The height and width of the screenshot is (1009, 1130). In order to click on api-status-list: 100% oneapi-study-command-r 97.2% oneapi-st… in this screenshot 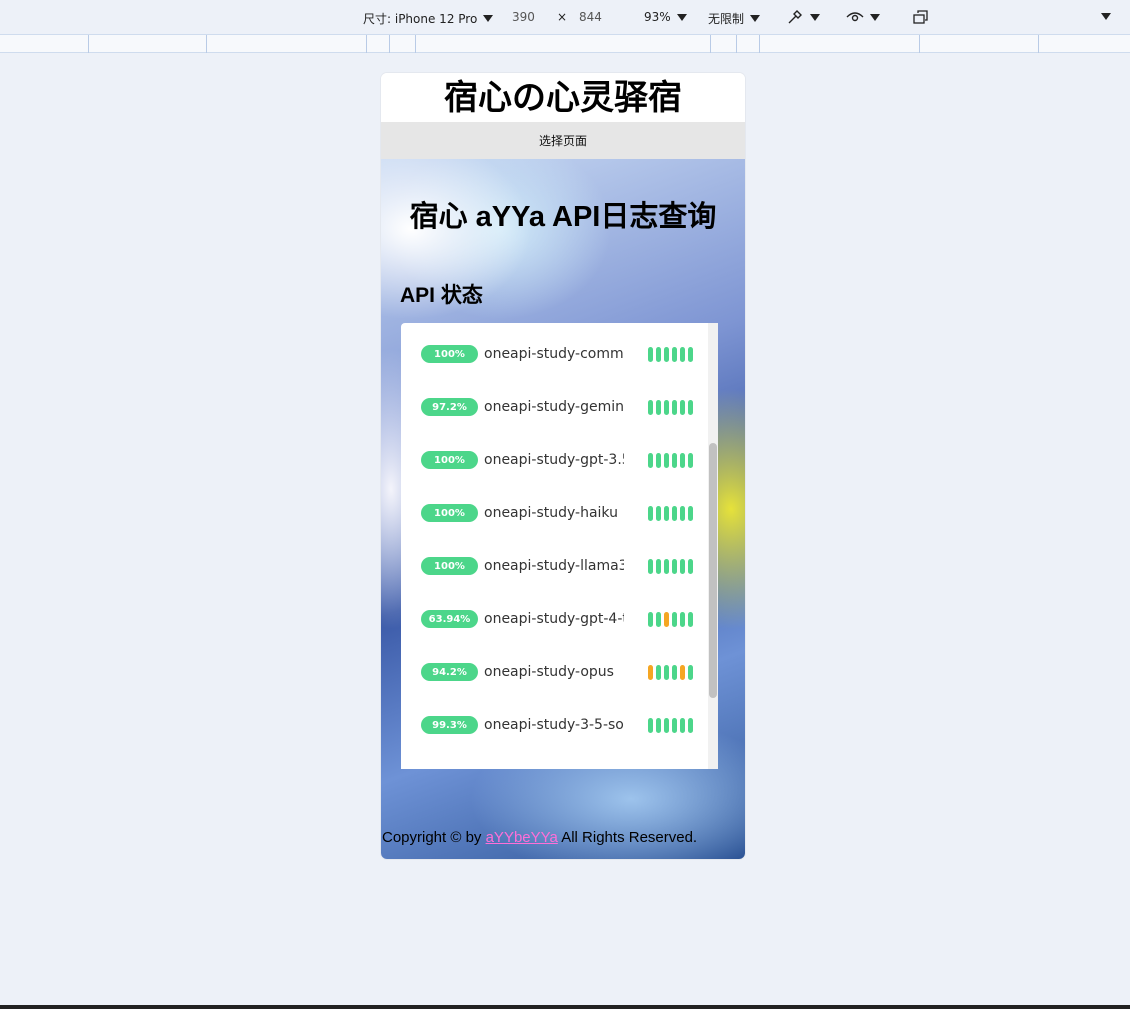, I will do `click(559, 546)`.